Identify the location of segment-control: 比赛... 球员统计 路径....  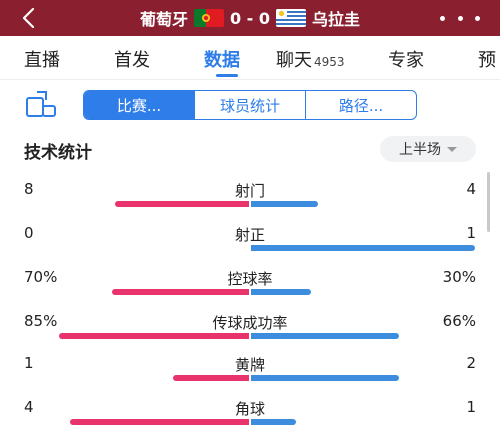
(250, 105).